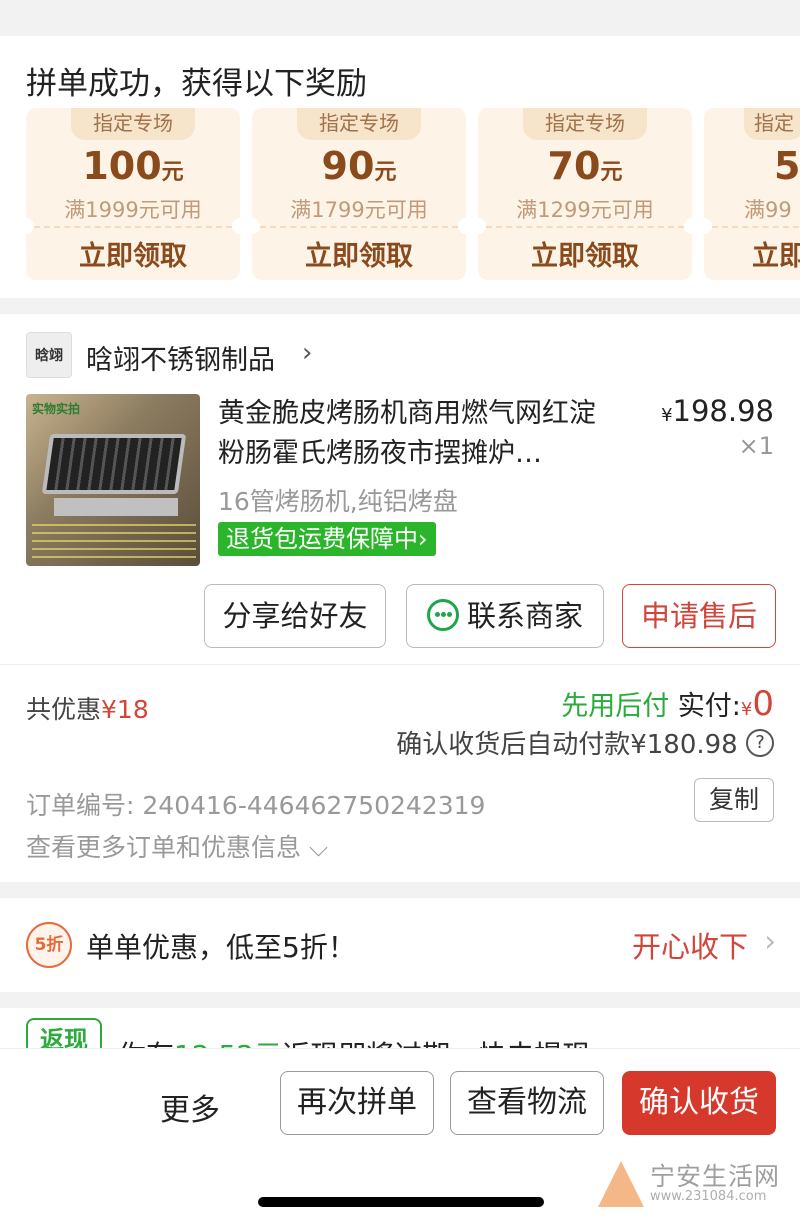 This screenshot has height=1222, width=800. I want to click on paid-amount: 先用后付 实付:¥0, so click(667, 704).